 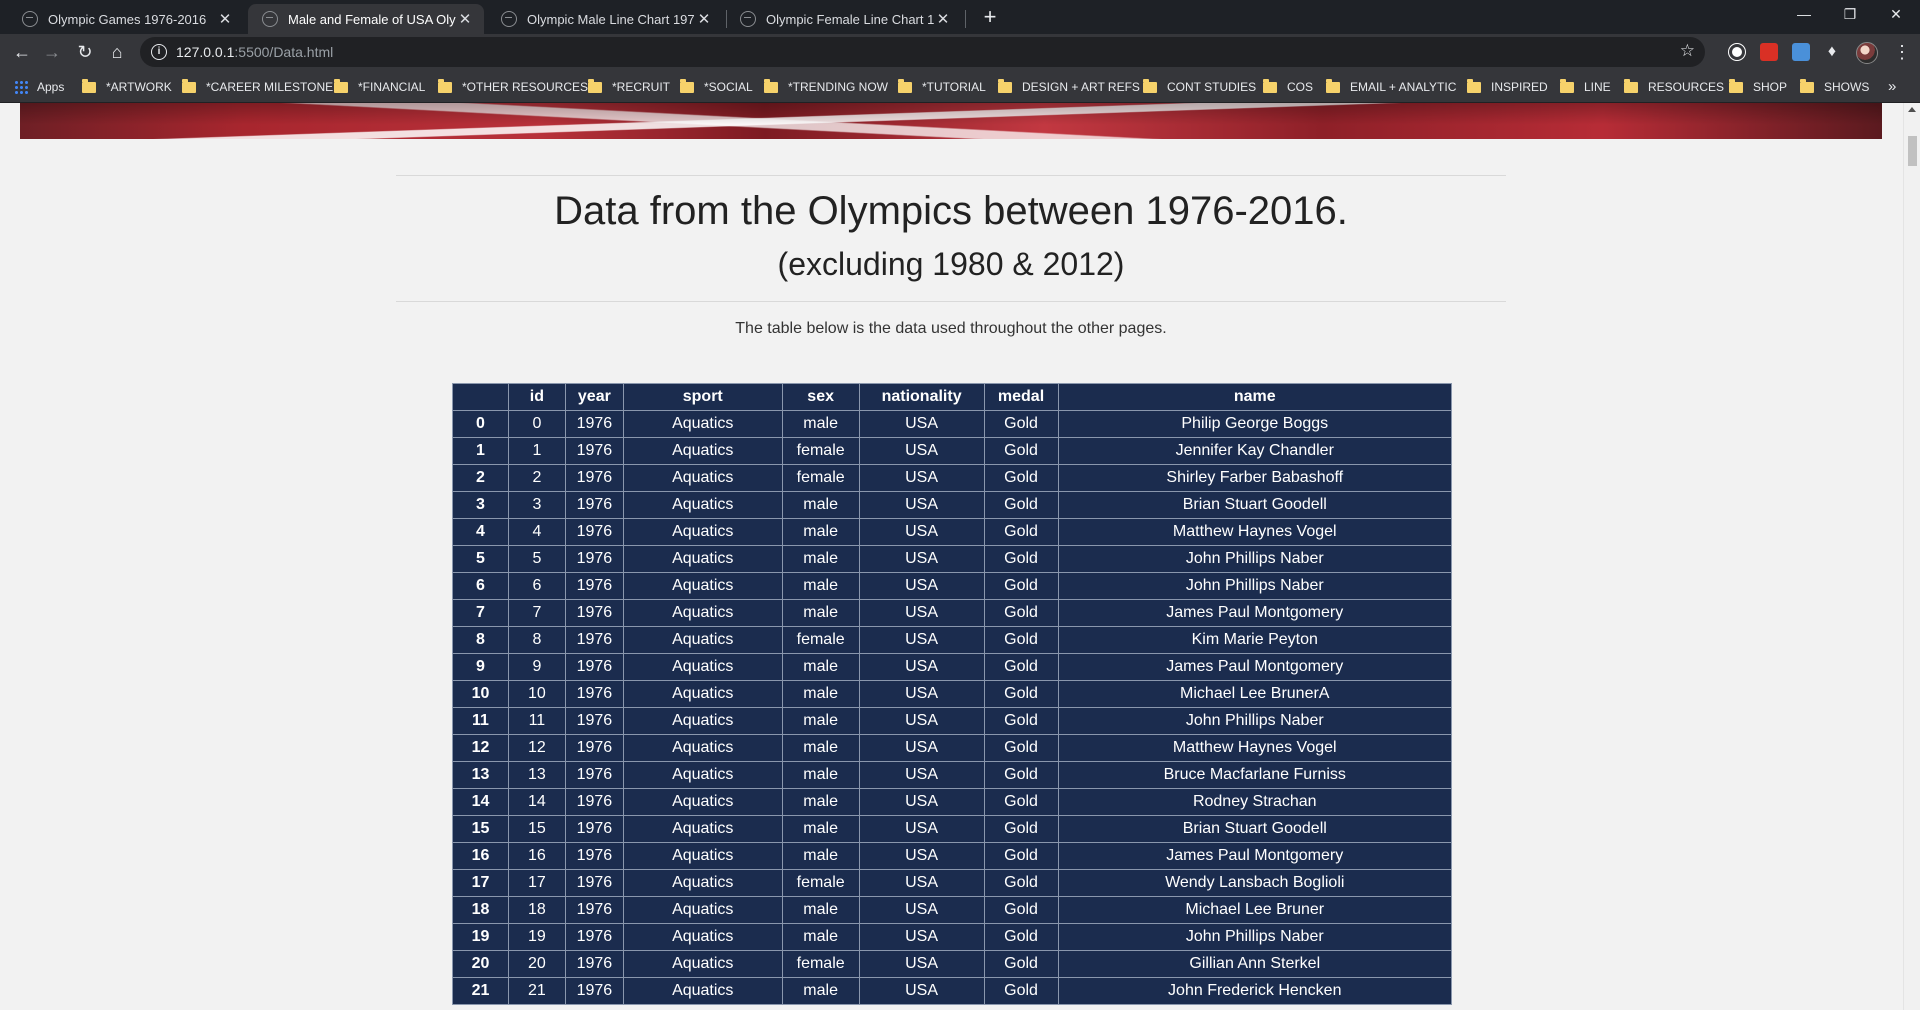 What do you see at coordinates (641, 87) in the screenshot?
I see `bookmark-label: *RECRUIT` at bounding box center [641, 87].